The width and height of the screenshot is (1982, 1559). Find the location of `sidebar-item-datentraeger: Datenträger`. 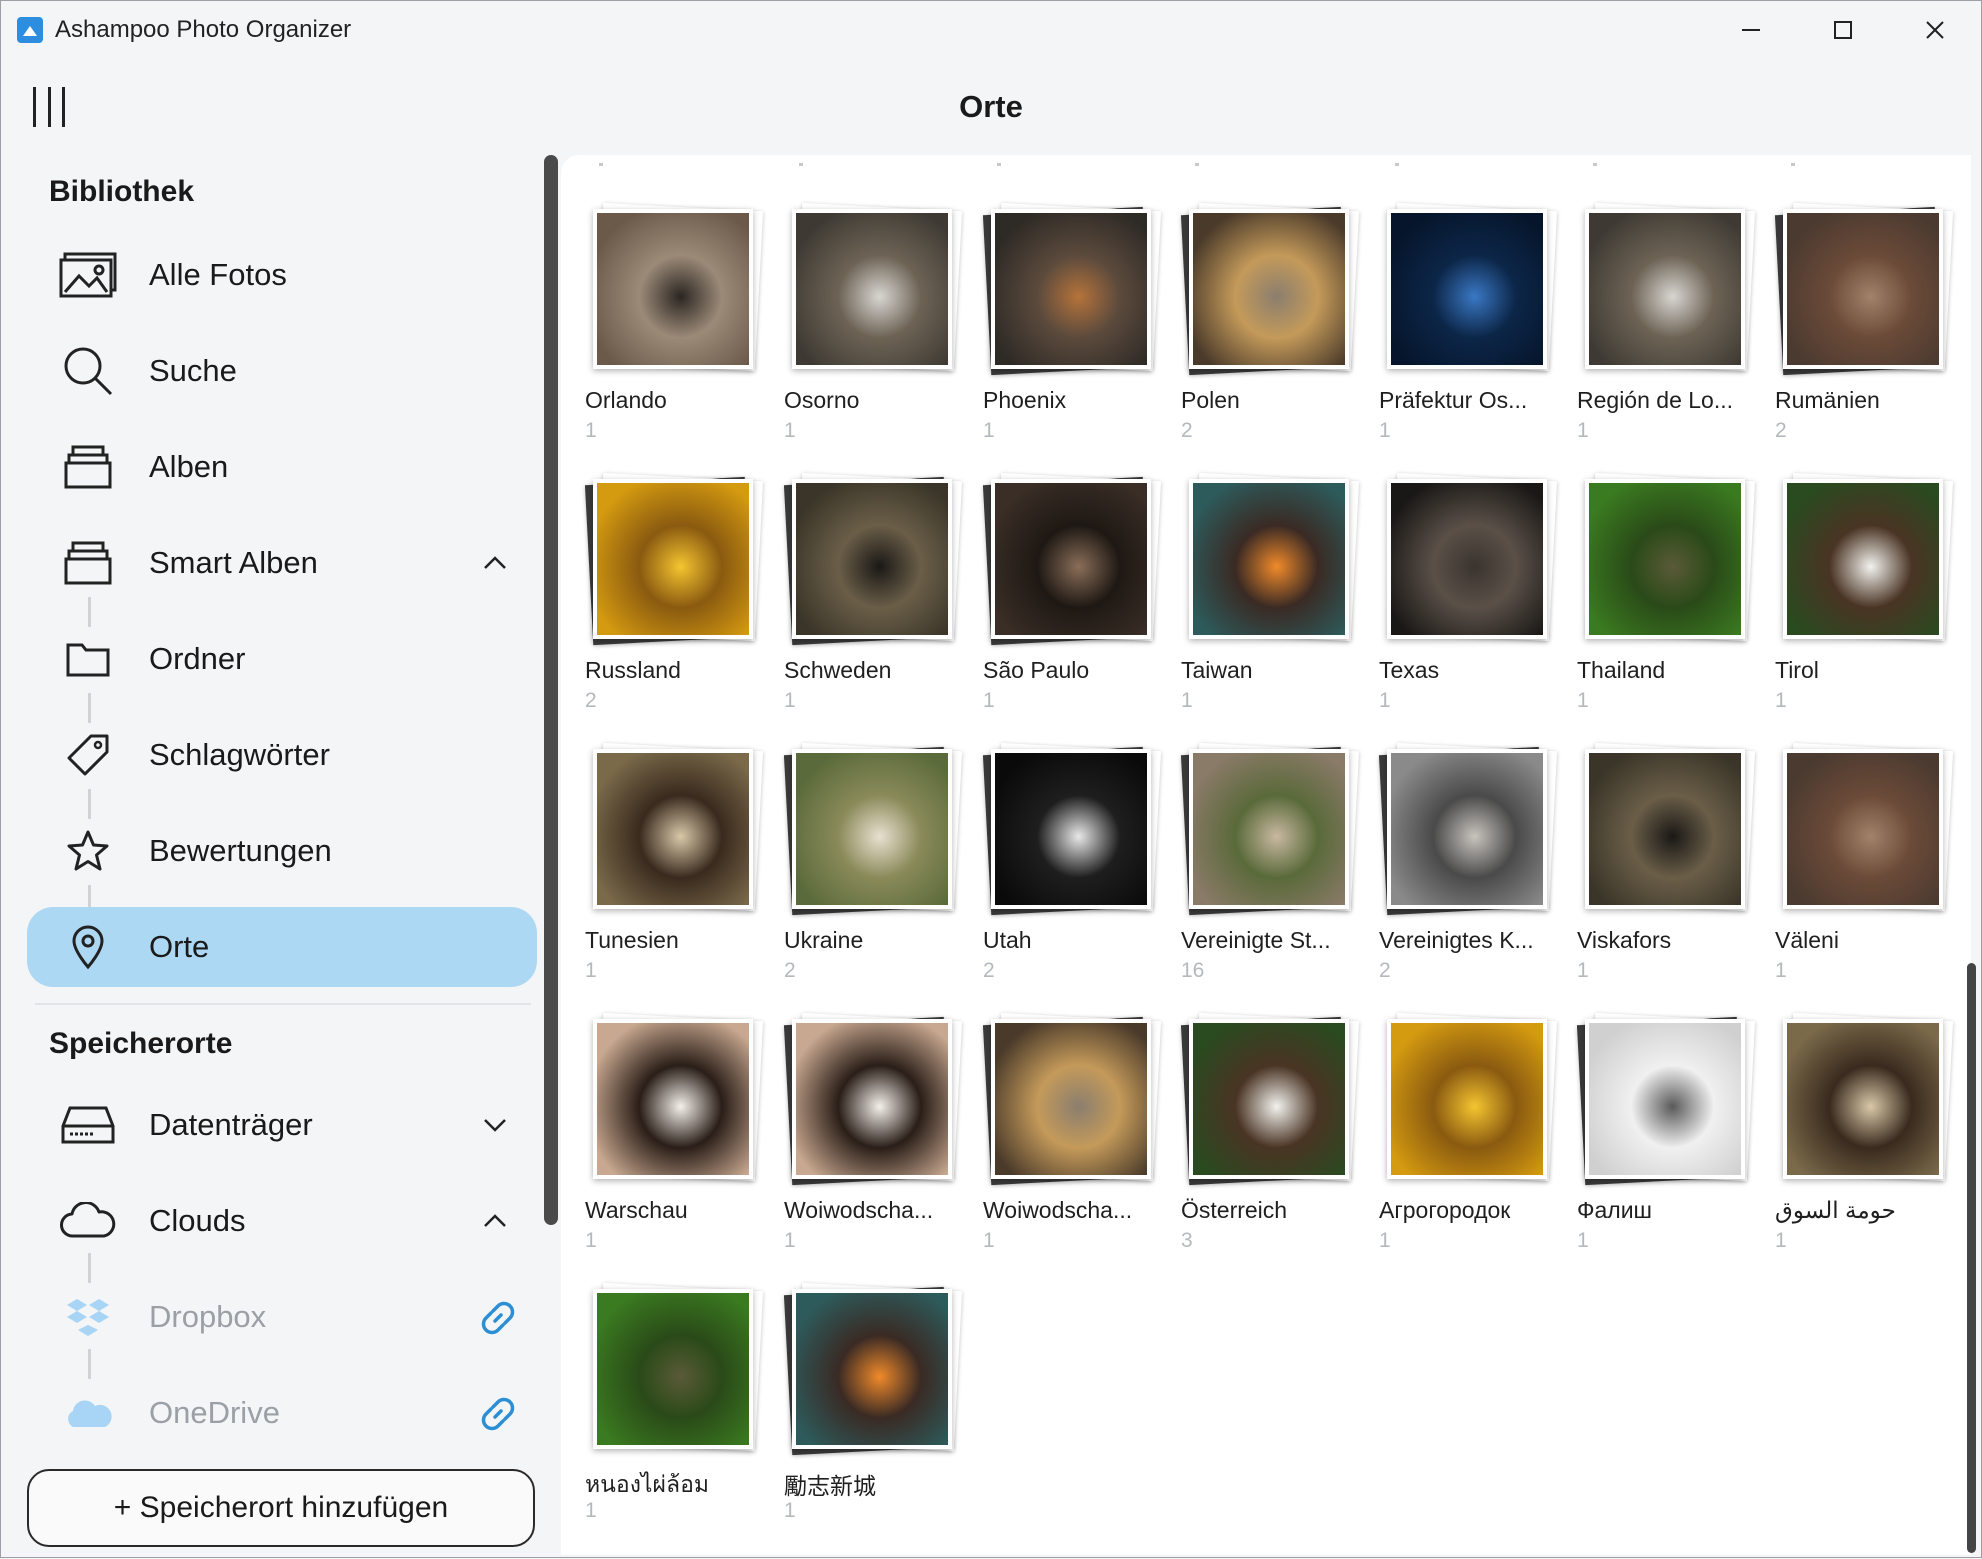

sidebar-item-datentraeger: Datenträger is located at coordinates (282, 1125).